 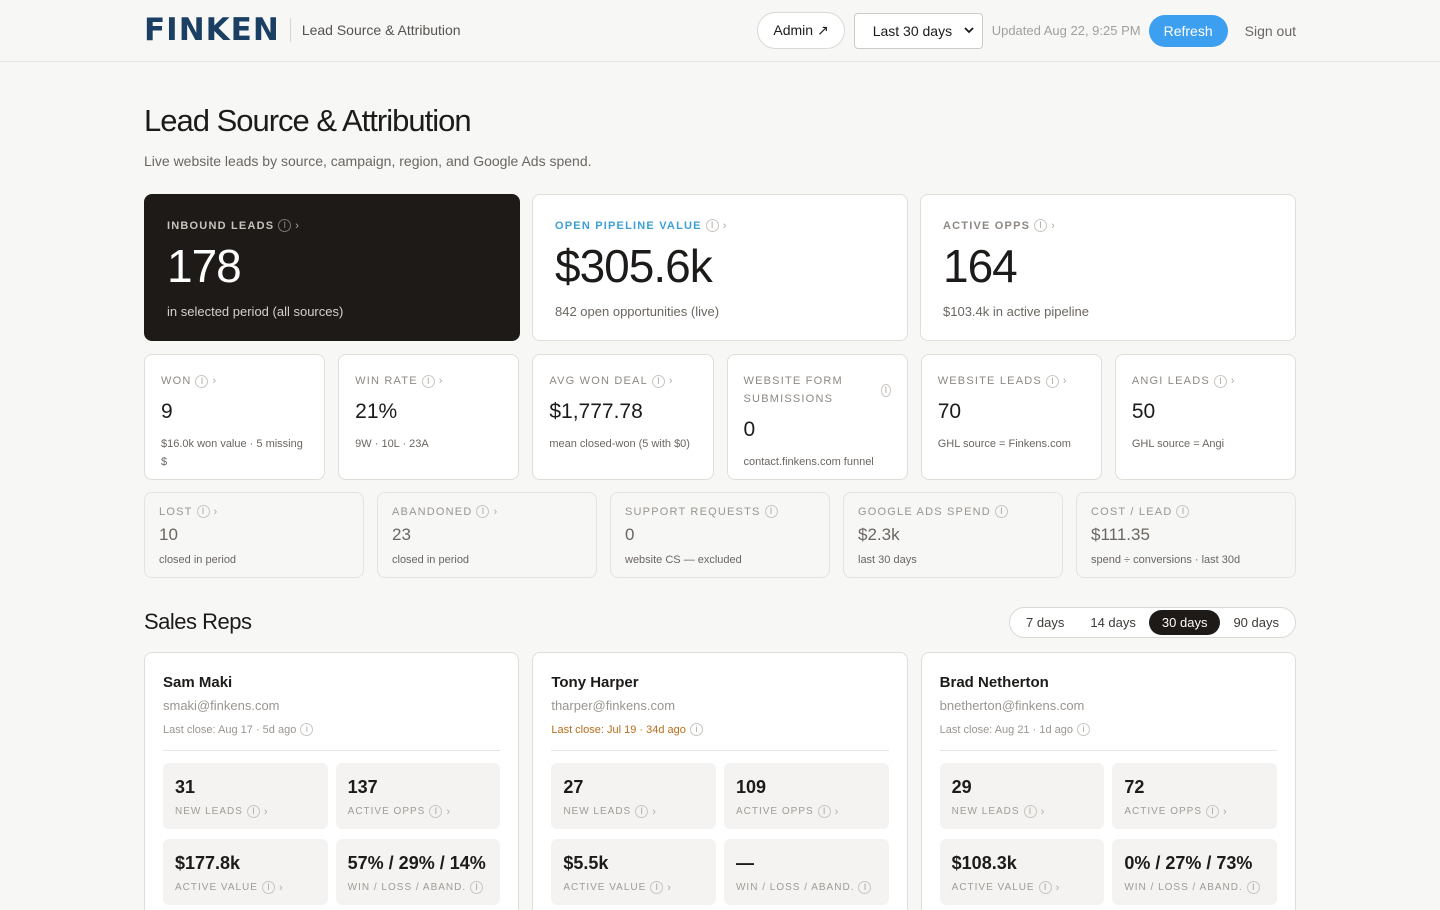 I want to click on active-value-kpi: $108.3k Active Value i ›, so click(x=1022, y=872).